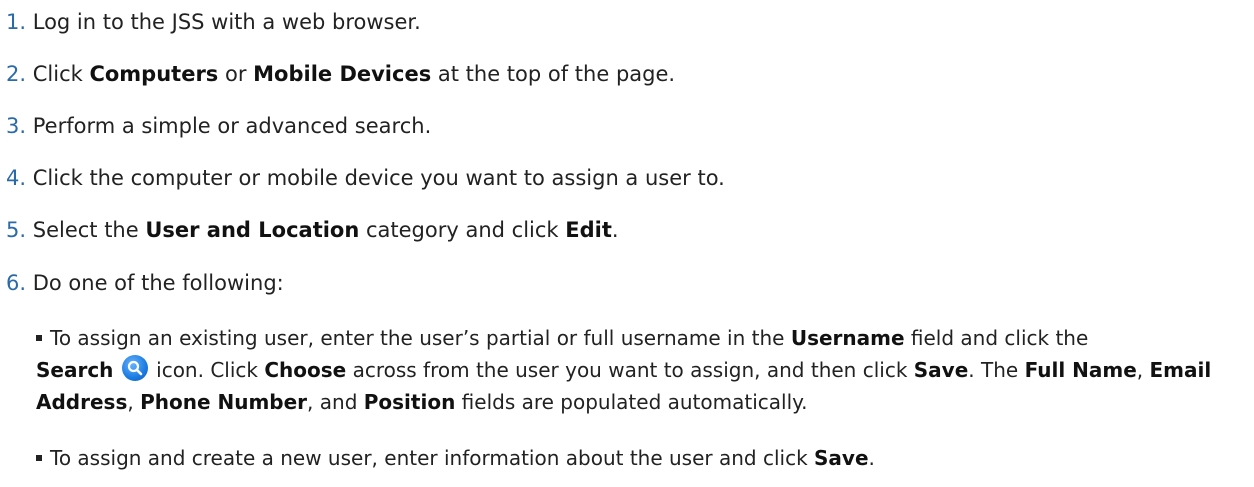 The height and width of the screenshot is (487, 1254). I want to click on mobile-devices-term: Mobile Devices, so click(342, 74).